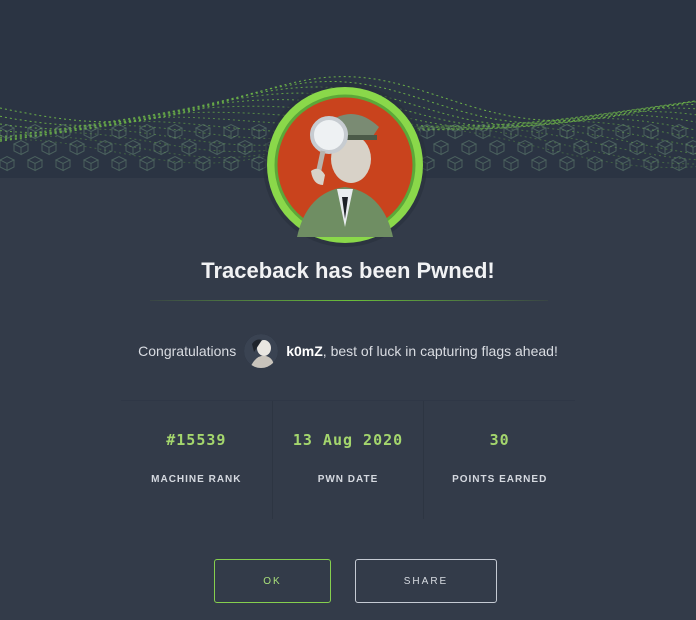 Image resolution: width=696 pixels, height=620 pixels. What do you see at coordinates (349, 300) in the screenshot?
I see `title-divider` at bounding box center [349, 300].